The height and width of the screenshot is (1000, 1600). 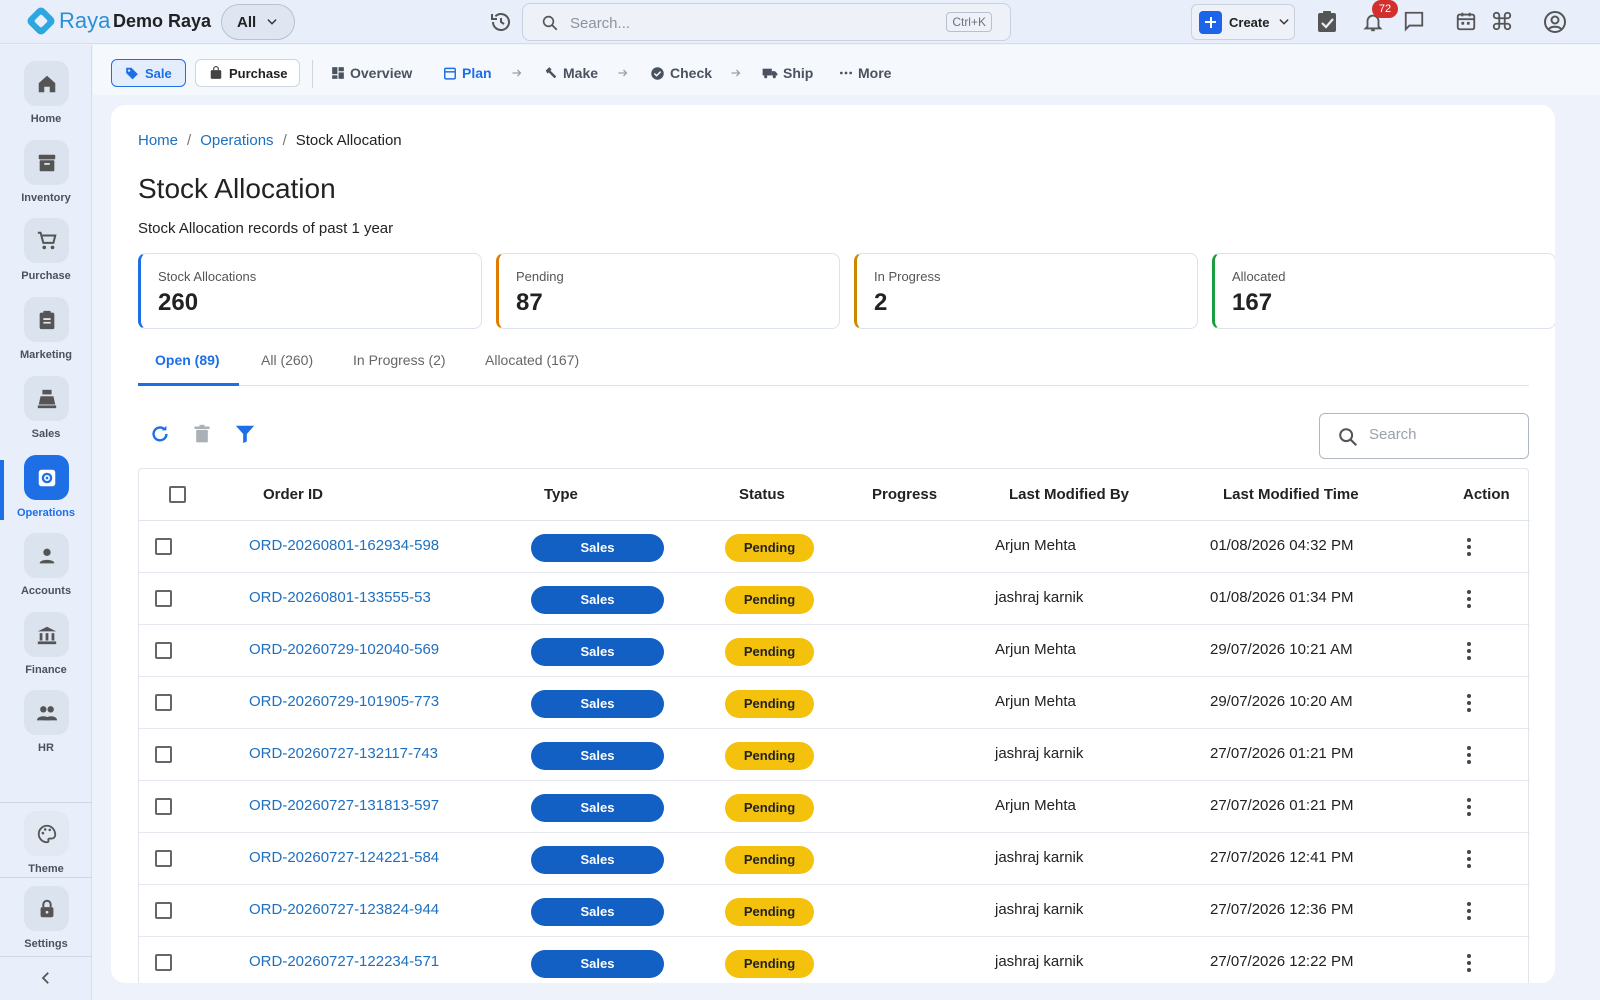 I want to click on order-id-link: ORD-20260801-133555-53, so click(x=340, y=597).